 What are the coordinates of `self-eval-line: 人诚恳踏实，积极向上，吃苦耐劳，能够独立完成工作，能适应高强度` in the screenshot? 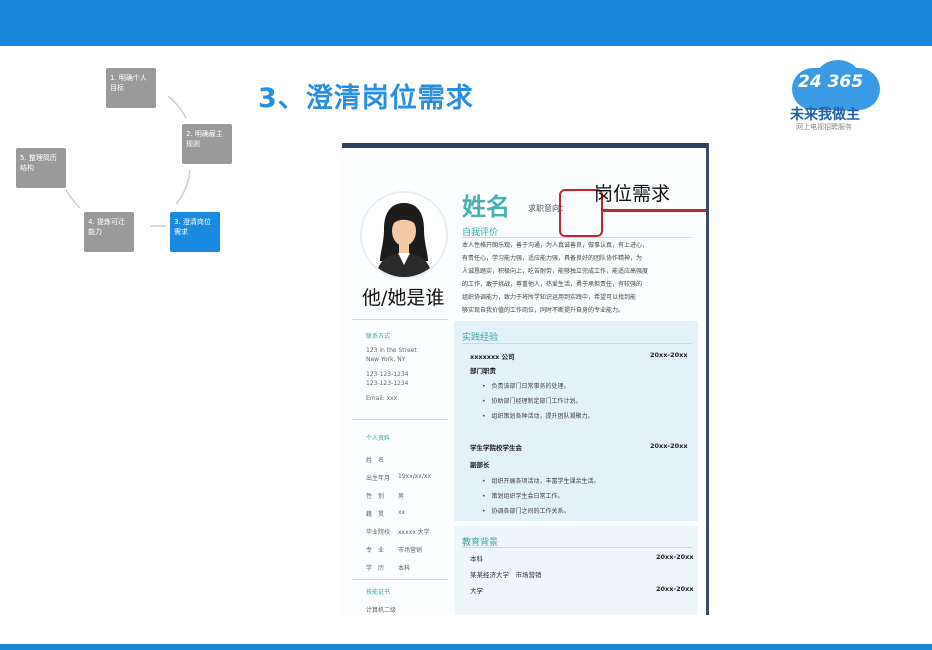 It's located at (555, 271).